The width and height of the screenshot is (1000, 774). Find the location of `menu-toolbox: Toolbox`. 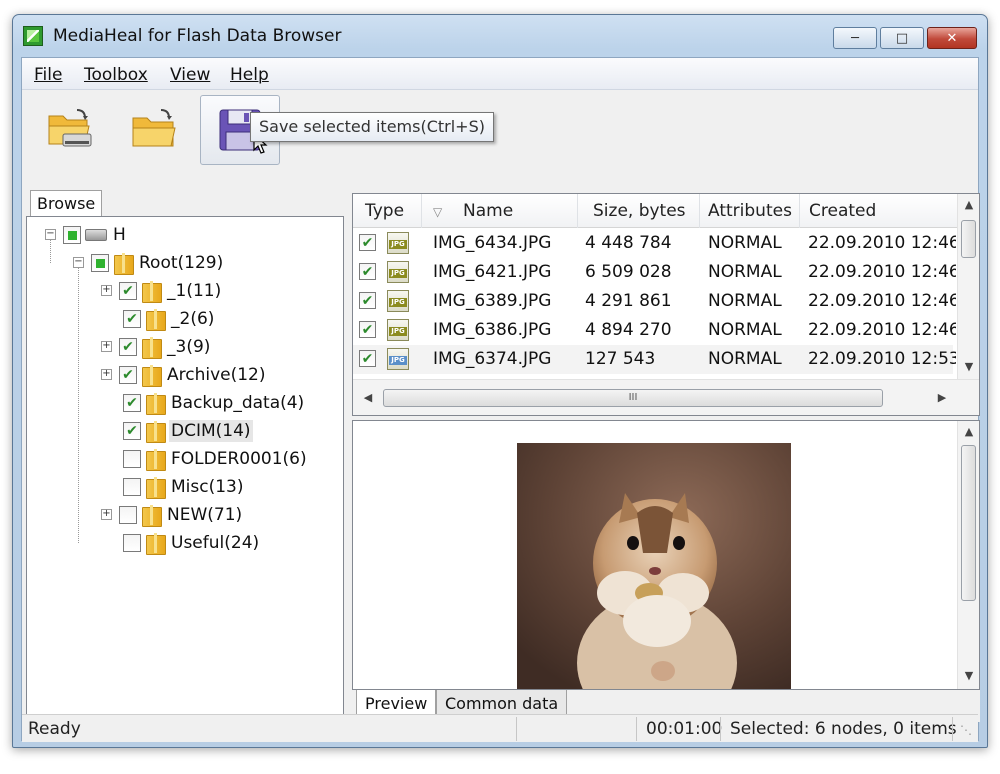

menu-toolbox: Toolbox is located at coordinates (116, 75).